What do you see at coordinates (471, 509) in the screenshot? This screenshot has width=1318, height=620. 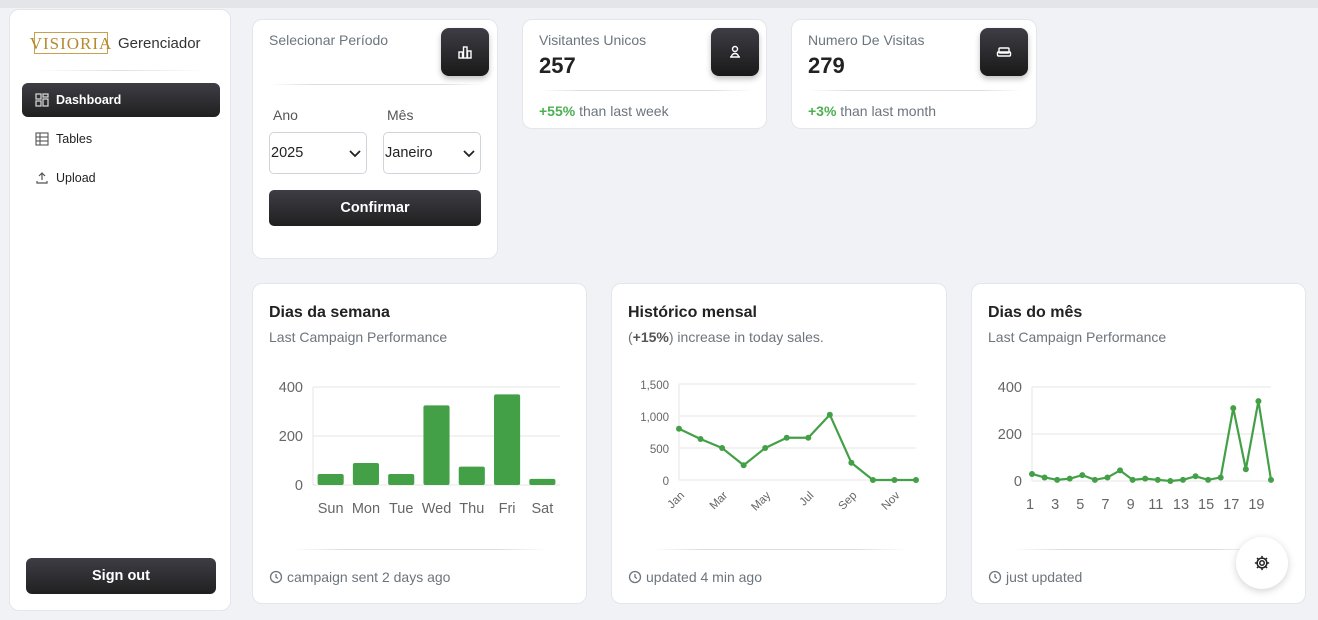 I see `x-tick-label: Thu` at bounding box center [471, 509].